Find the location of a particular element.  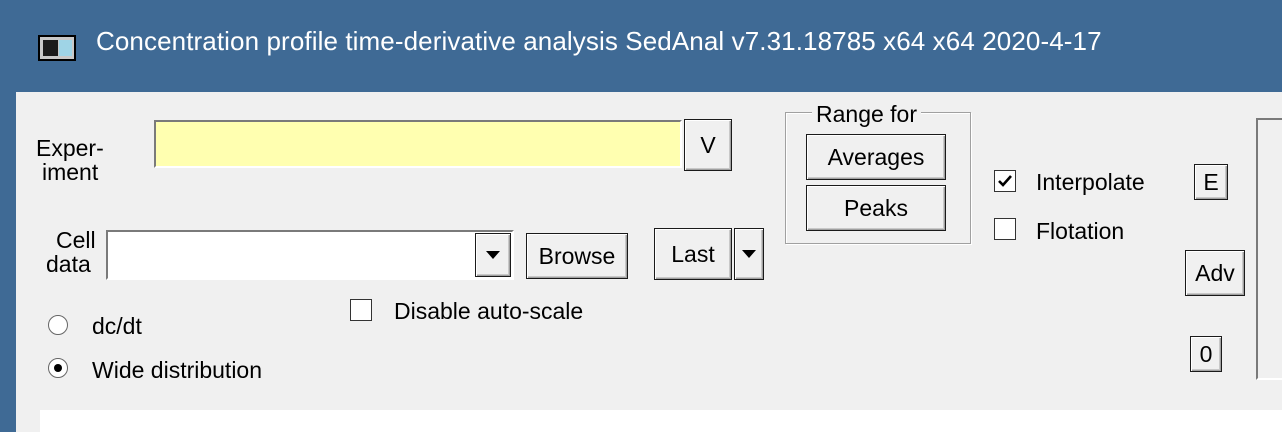

cell-data-dropdown-button is located at coordinates (493, 255).